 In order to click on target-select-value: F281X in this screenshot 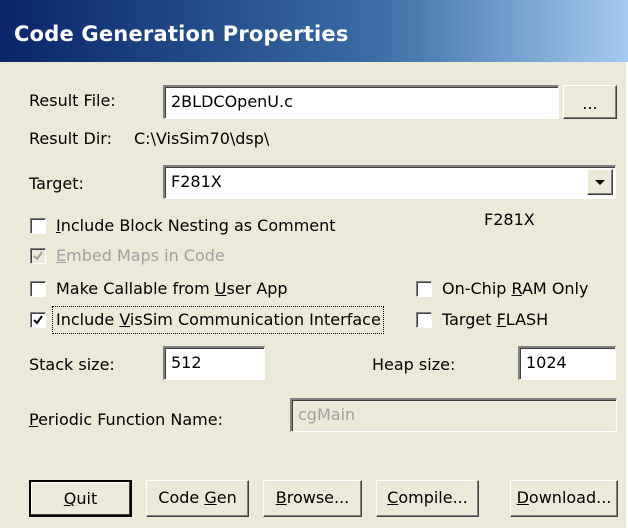, I will do `click(196, 181)`.